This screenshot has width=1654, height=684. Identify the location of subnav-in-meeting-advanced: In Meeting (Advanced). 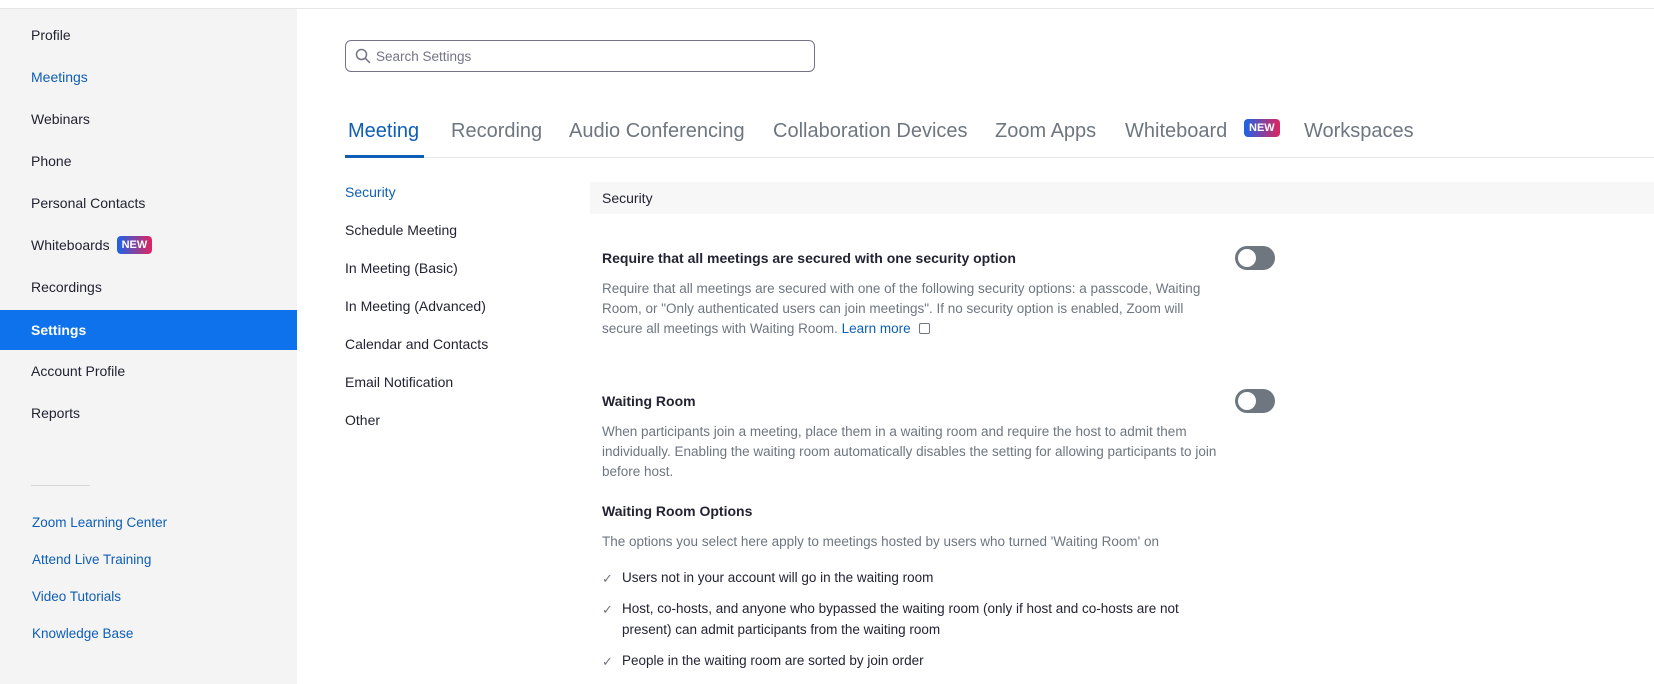
(415, 306).